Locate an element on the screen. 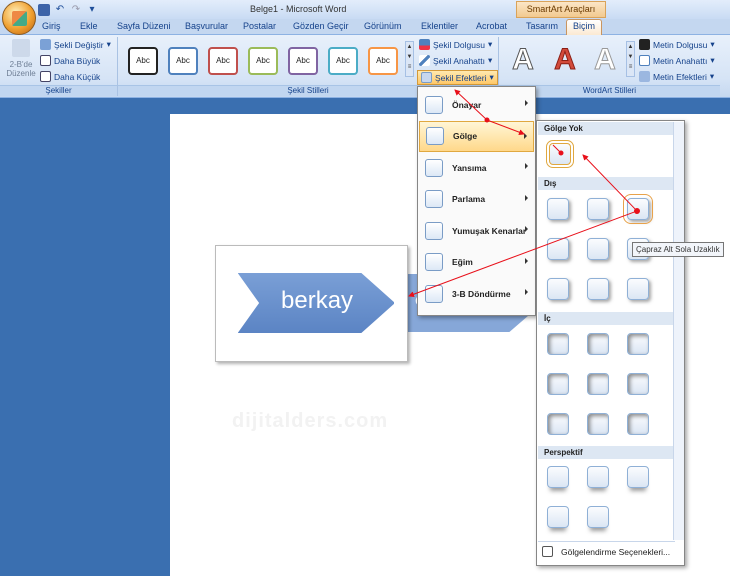 This screenshot has height=576, width=730. context-tab-header: SmartArt Araçları is located at coordinates (561, 9).